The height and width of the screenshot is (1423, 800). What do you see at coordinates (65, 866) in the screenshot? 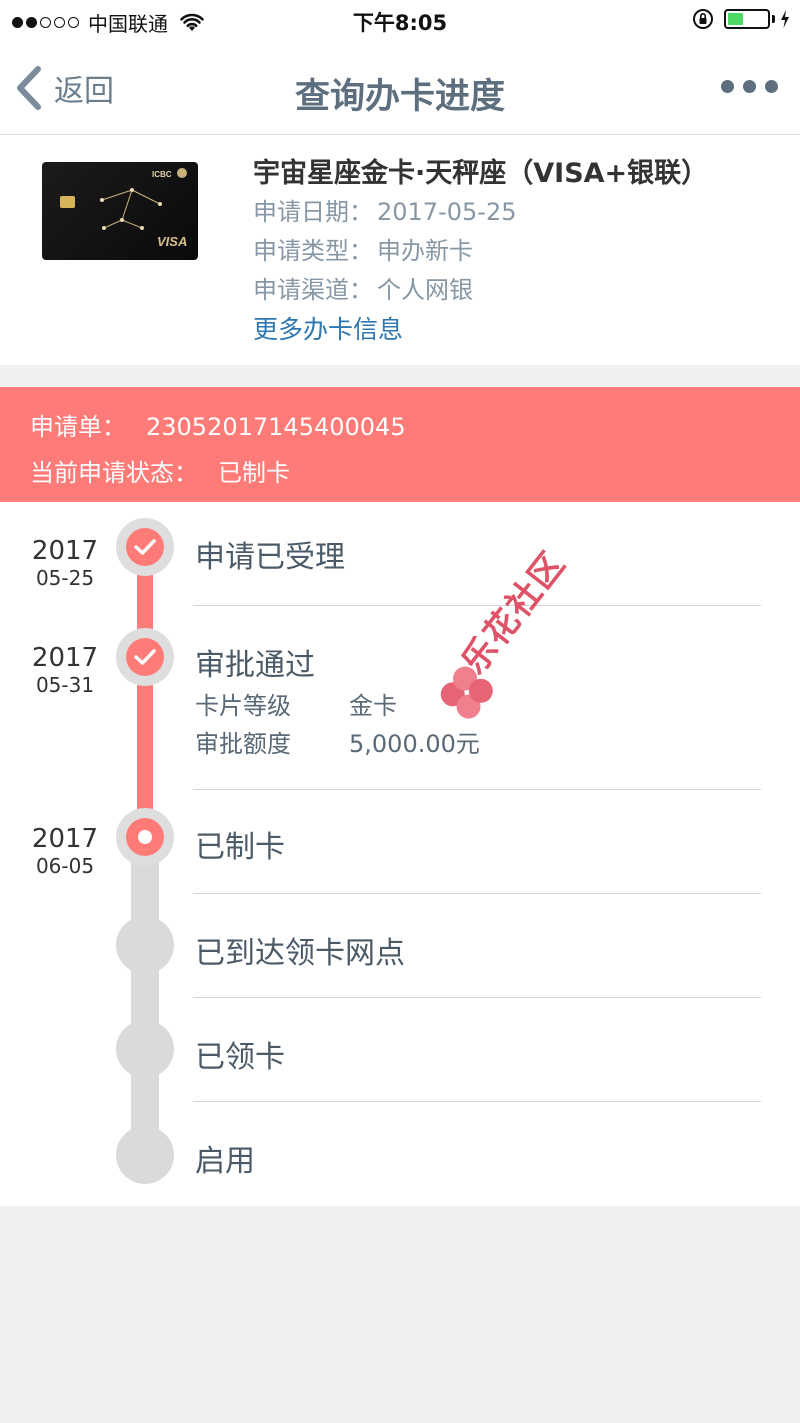
I see `step-monthday: 06-05` at bounding box center [65, 866].